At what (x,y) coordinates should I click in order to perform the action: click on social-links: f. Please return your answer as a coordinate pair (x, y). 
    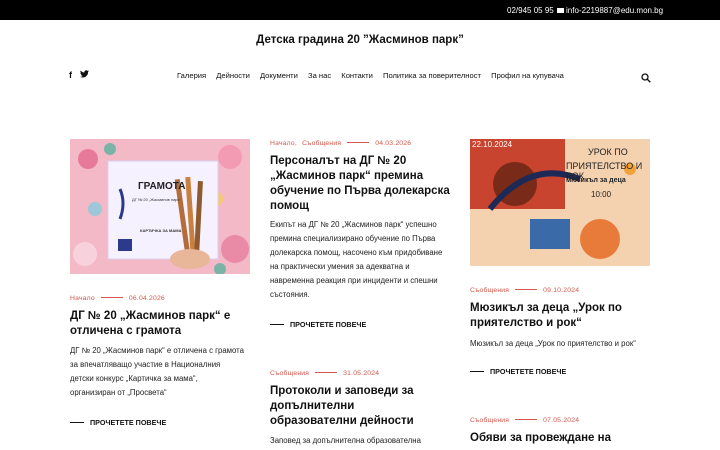
    Looking at the image, I should click on (83, 75).